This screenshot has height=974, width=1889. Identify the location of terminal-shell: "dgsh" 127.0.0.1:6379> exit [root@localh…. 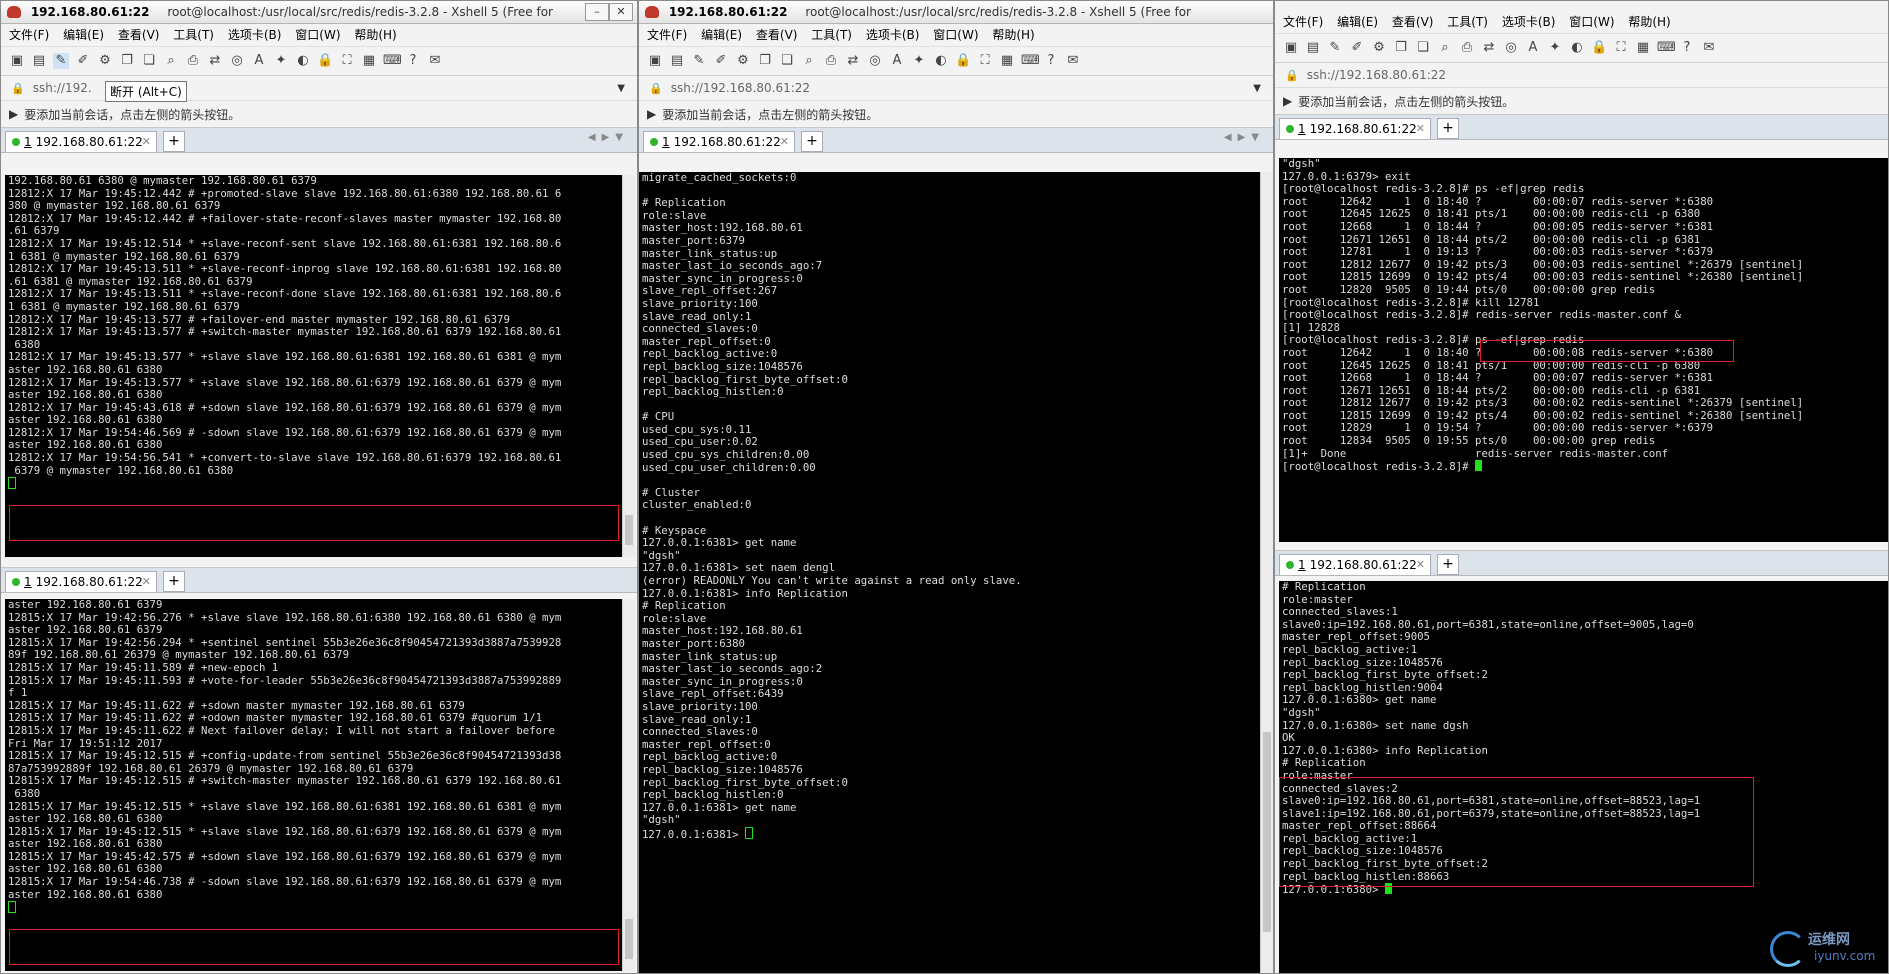
(1583, 350).